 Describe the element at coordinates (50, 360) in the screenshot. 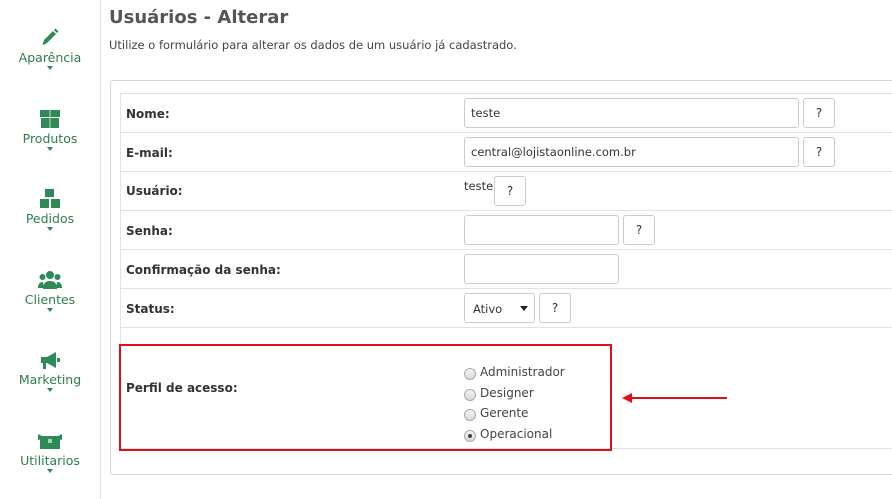

I see `megaphone-icon` at that location.